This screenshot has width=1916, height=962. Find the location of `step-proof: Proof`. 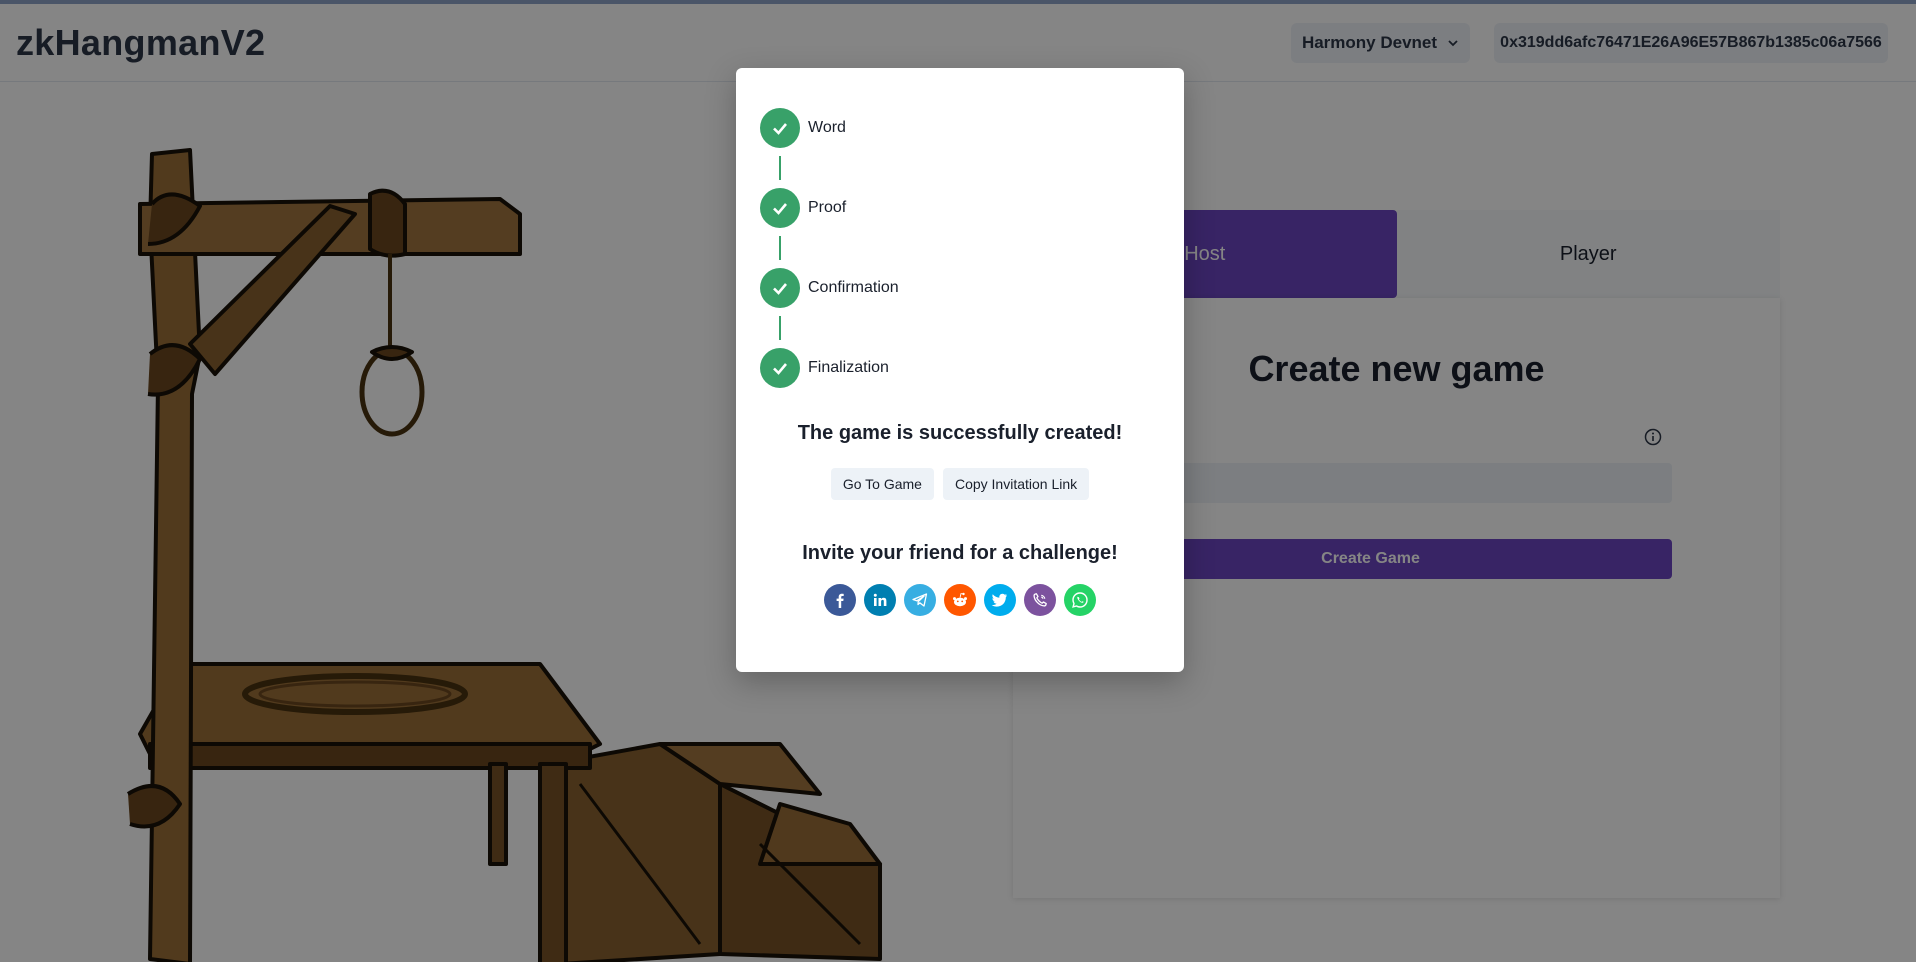

step-proof: Proof is located at coordinates (910, 208).